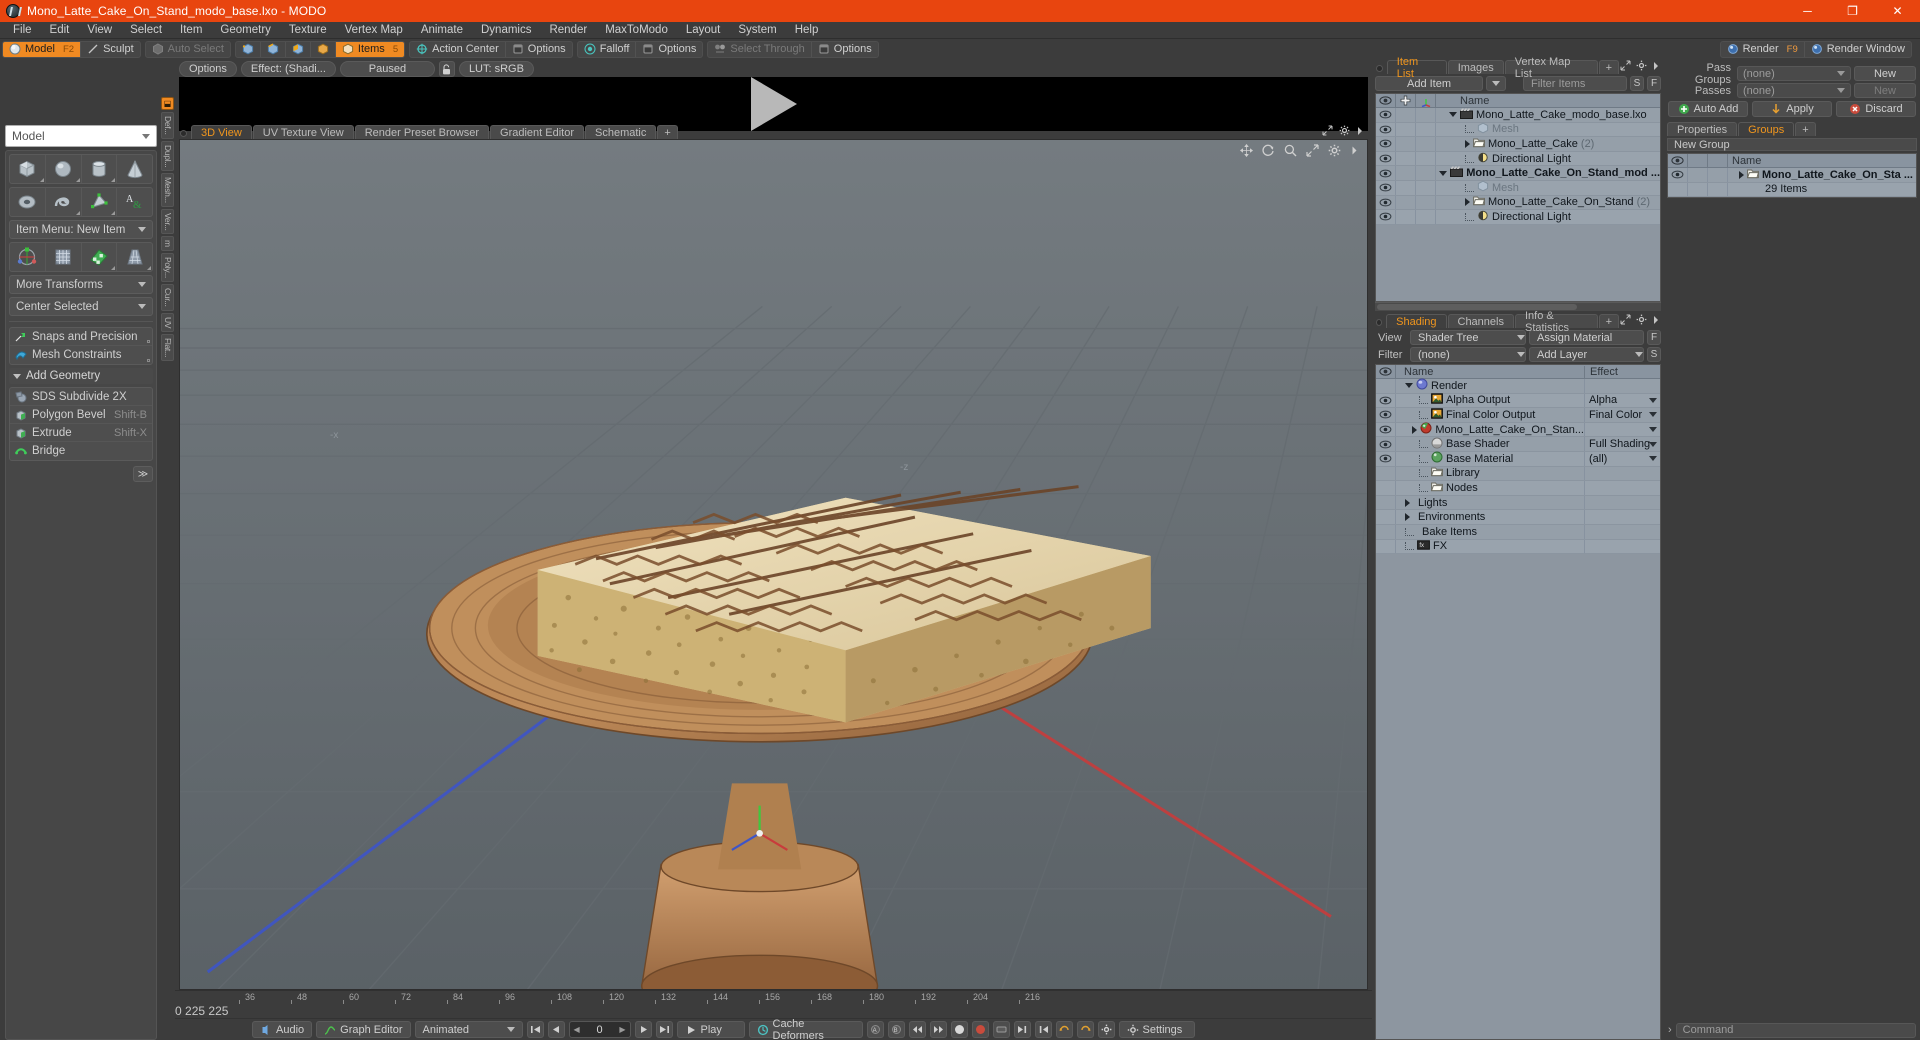  What do you see at coordinates (1656, 67) in the screenshot?
I see `chevron-right-icon-item-list` at bounding box center [1656, 67].